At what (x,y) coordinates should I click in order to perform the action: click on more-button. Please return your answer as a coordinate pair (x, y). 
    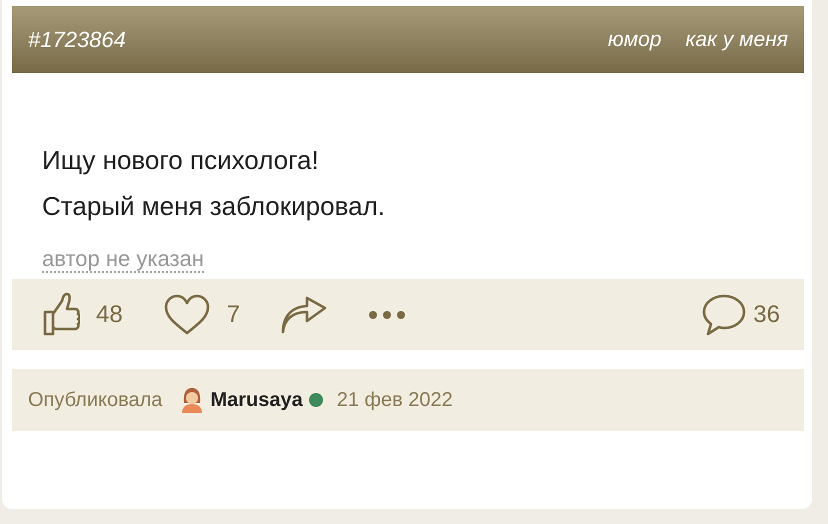
    Looking at the image, I should click on (387, 315).